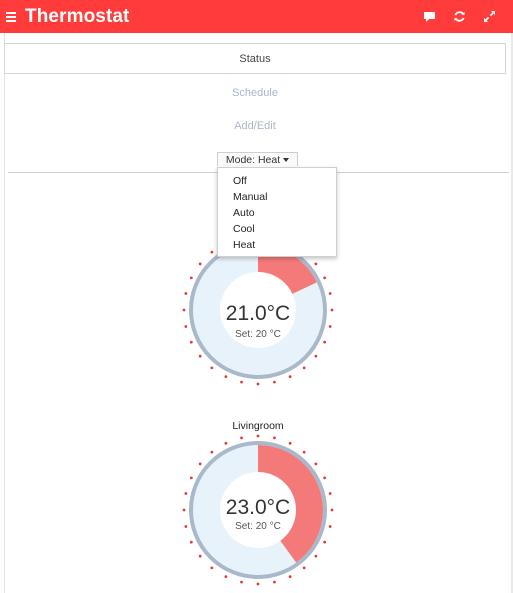  I want to click on mode-dropdown-button: Mode: Heat, so click(257, 159).